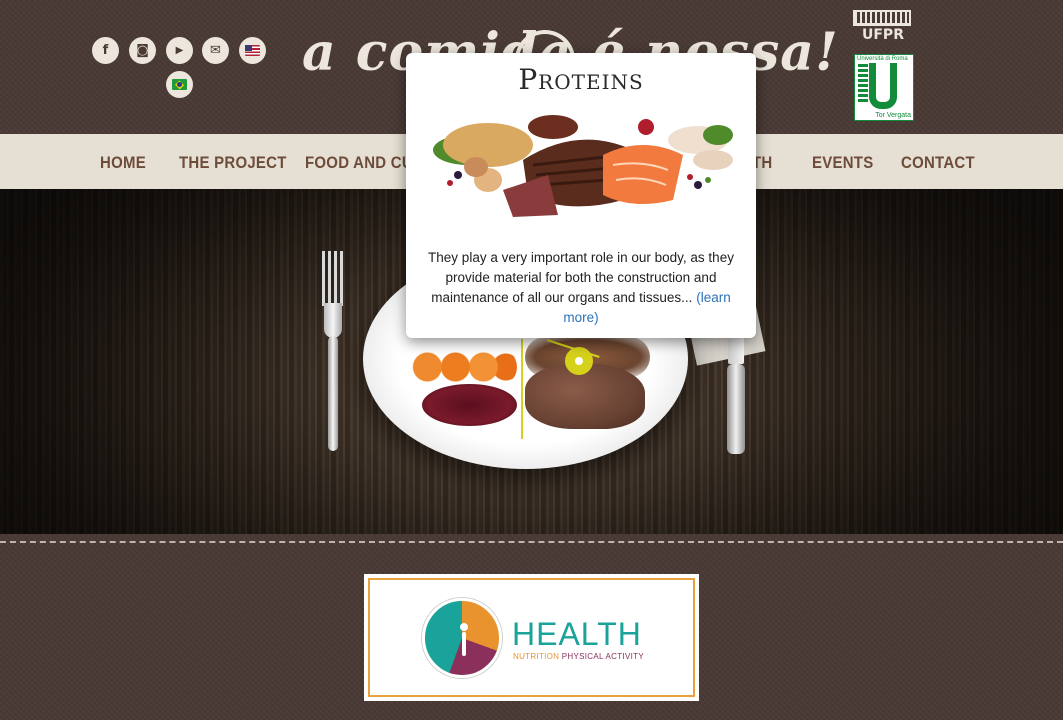 The image size is (1063, 720). Describe the element at coordinates (522, 389) in the screenshot. I see `plate-divider` at that location.